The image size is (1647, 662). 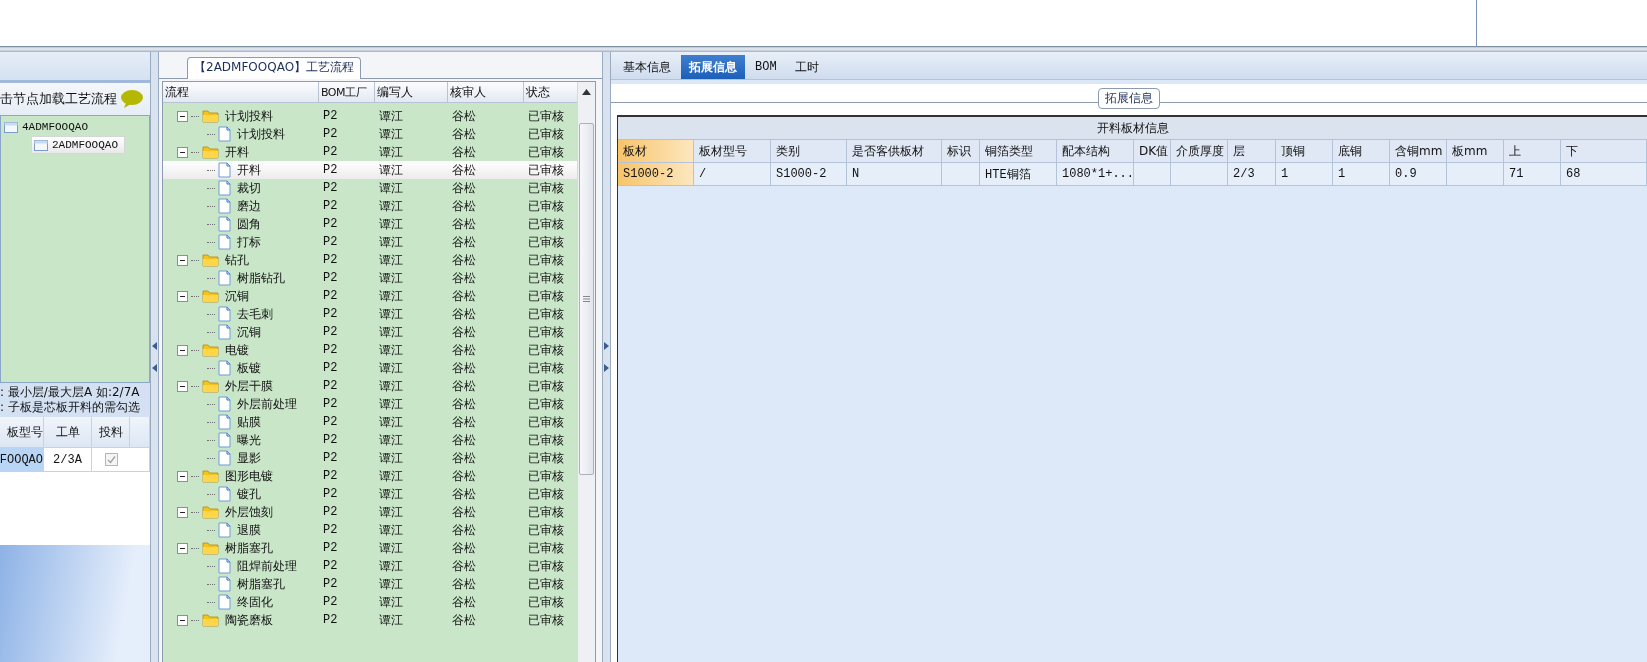 What do you see at coordinates (370, 566) in the screenshot?
I see `tree-row: 阻焊前处理 P2 谭江 谷松 已审核` at bounding box center [370, 566].